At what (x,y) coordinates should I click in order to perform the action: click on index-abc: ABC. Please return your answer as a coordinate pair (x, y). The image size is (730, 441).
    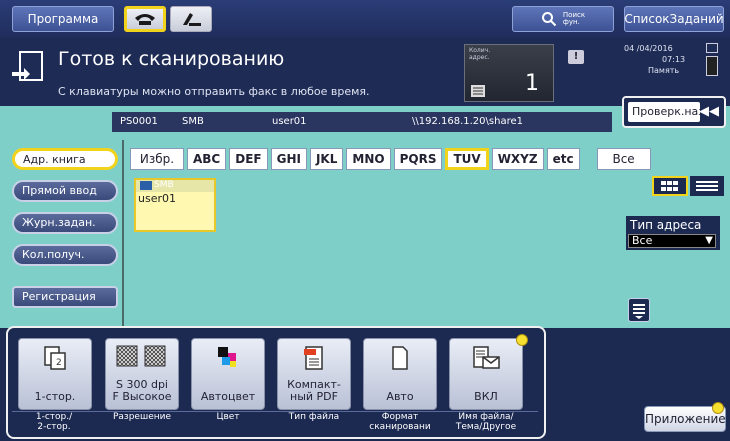
    Looking at the image, I should click on (207, 159).